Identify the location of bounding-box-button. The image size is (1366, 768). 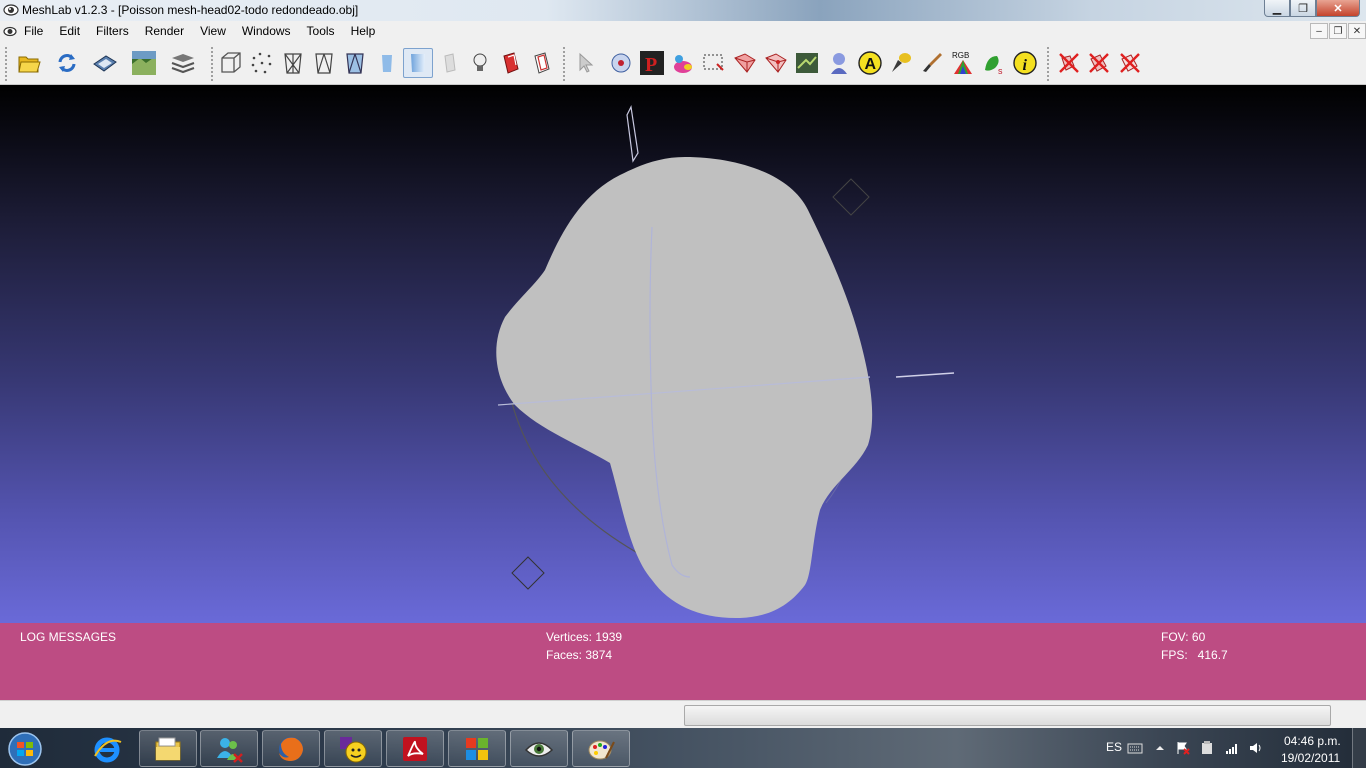
(231, 63).